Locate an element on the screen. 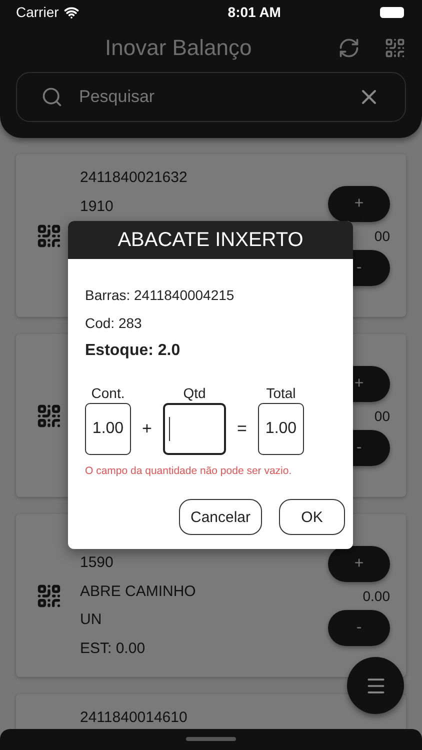 The image size is (422, 750). carrier-label: Carrier is located at coordinates (37, 12).